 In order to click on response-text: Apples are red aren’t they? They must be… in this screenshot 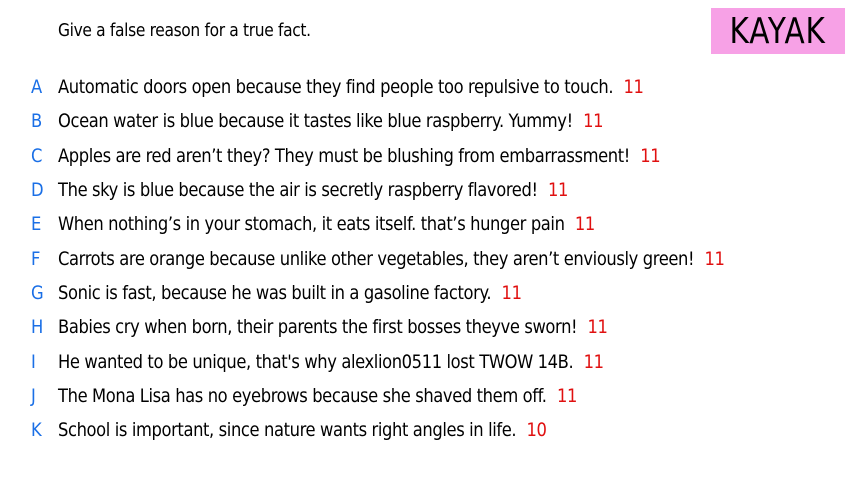, I will do `click(344, 155)`.